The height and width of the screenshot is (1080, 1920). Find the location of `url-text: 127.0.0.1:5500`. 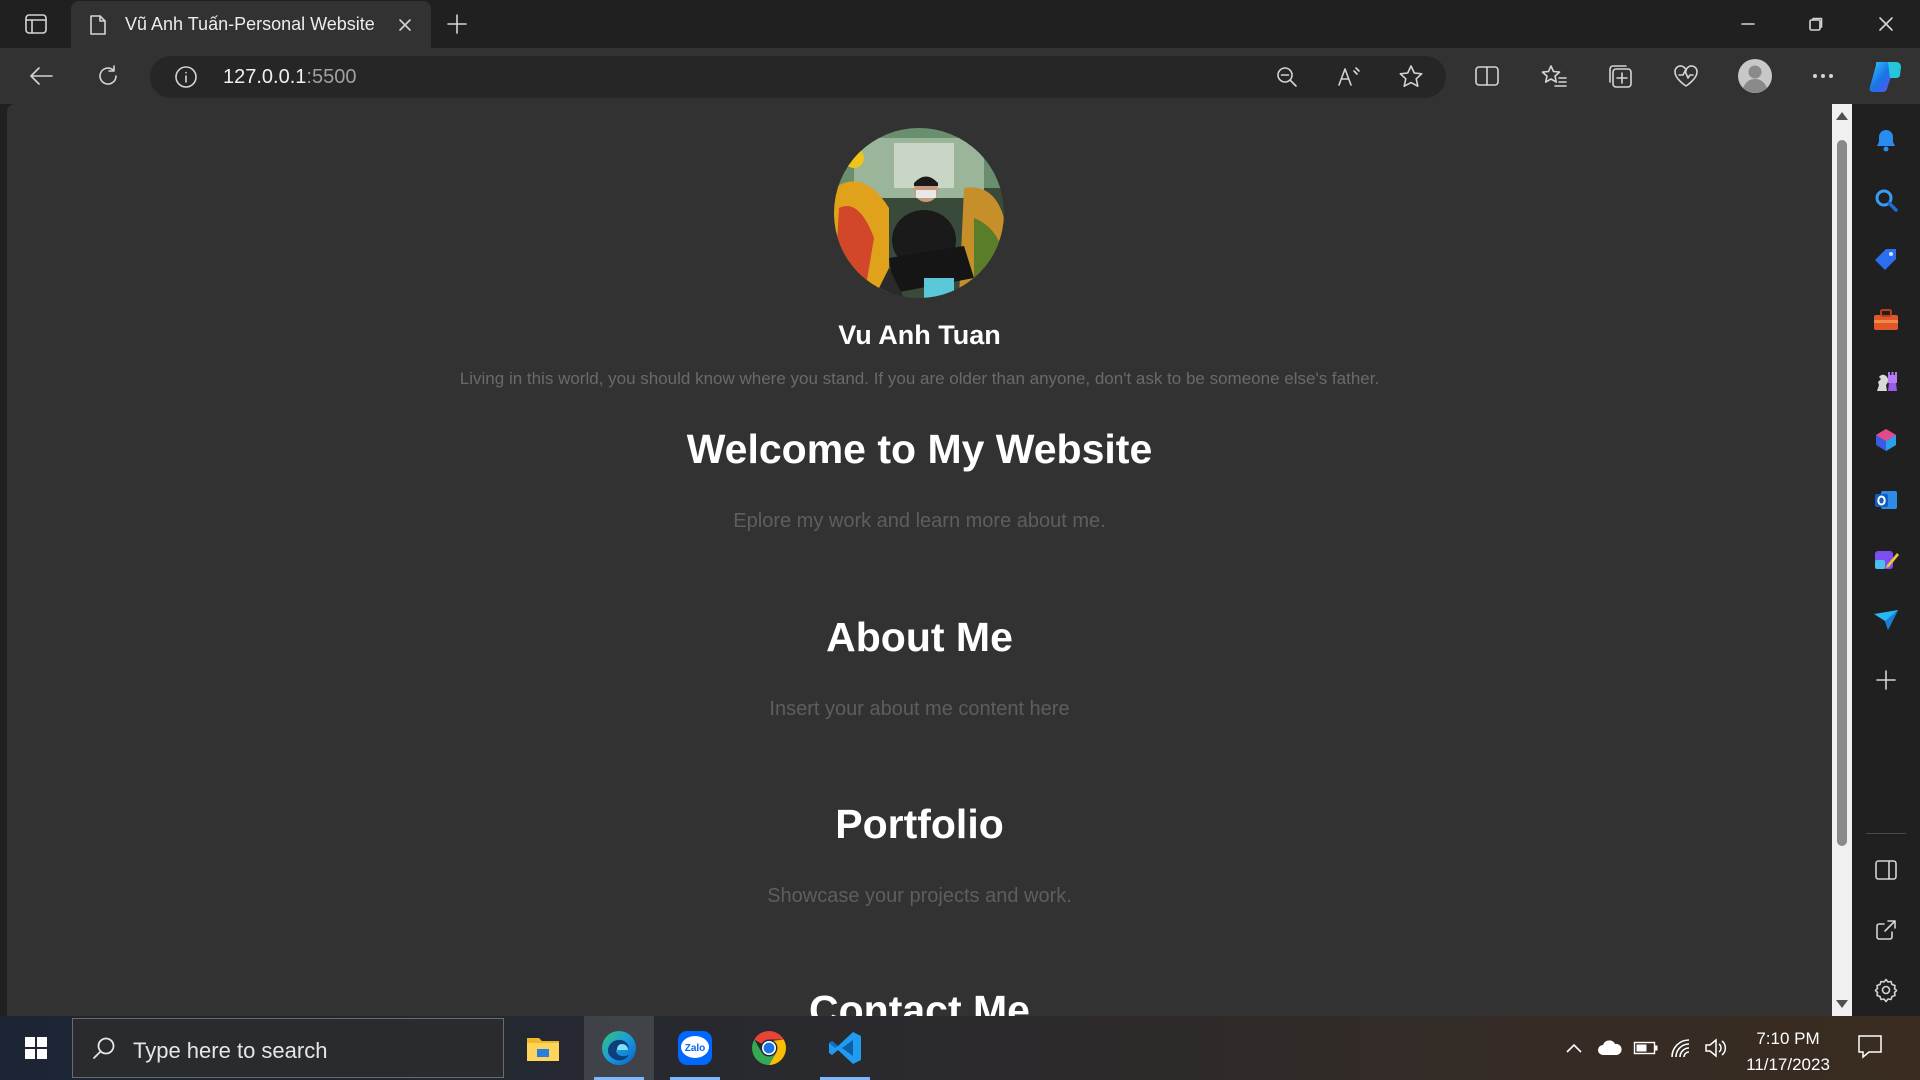

url-text: 127.0.0.1:5500 is located at coordinates (289, 77).